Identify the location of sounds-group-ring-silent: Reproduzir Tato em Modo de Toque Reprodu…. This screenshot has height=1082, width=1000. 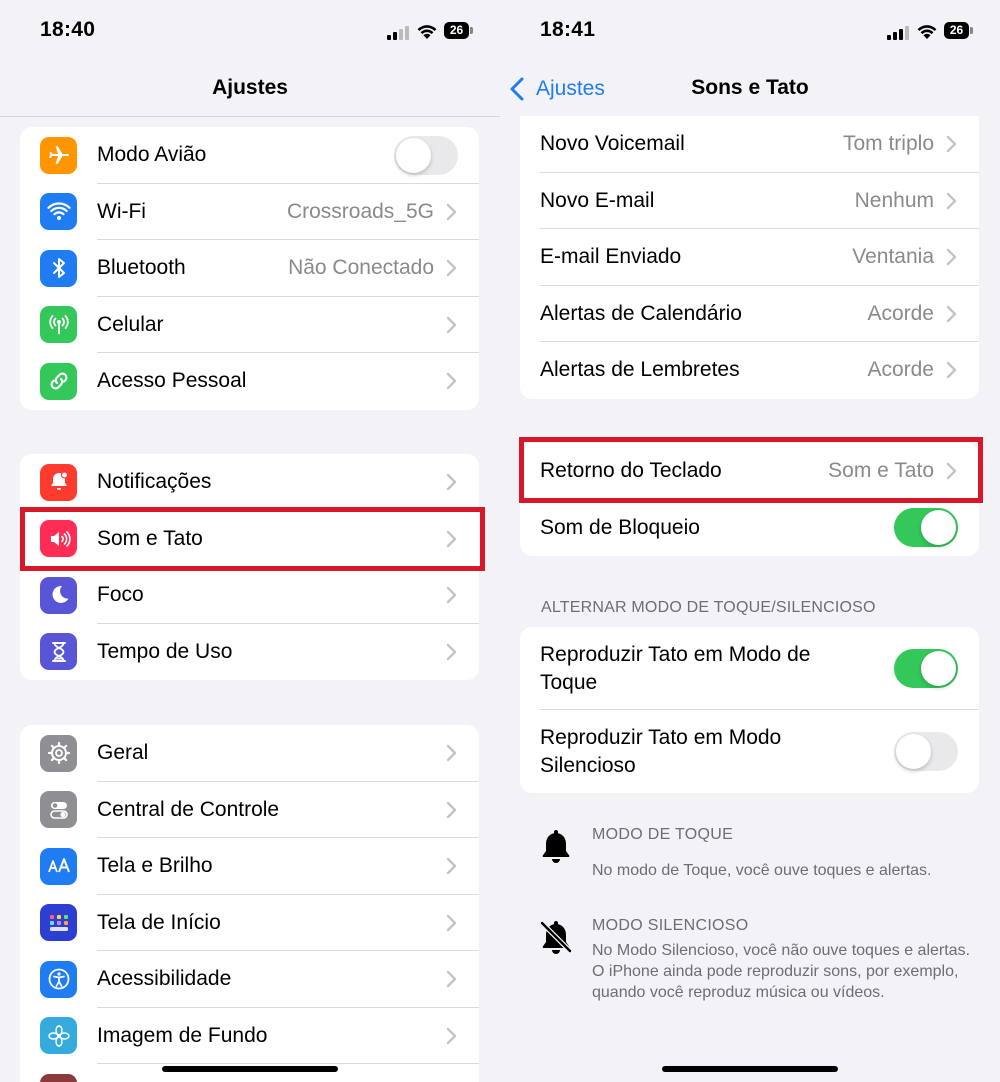
(749, 710).